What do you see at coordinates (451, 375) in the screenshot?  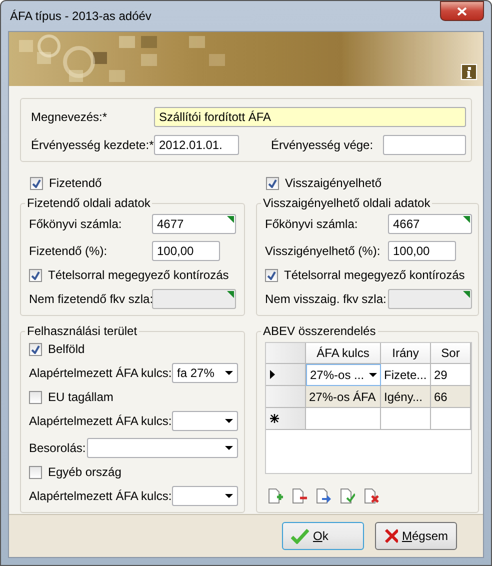 I see `table-cell: 29` at bounding box center [451, 375].